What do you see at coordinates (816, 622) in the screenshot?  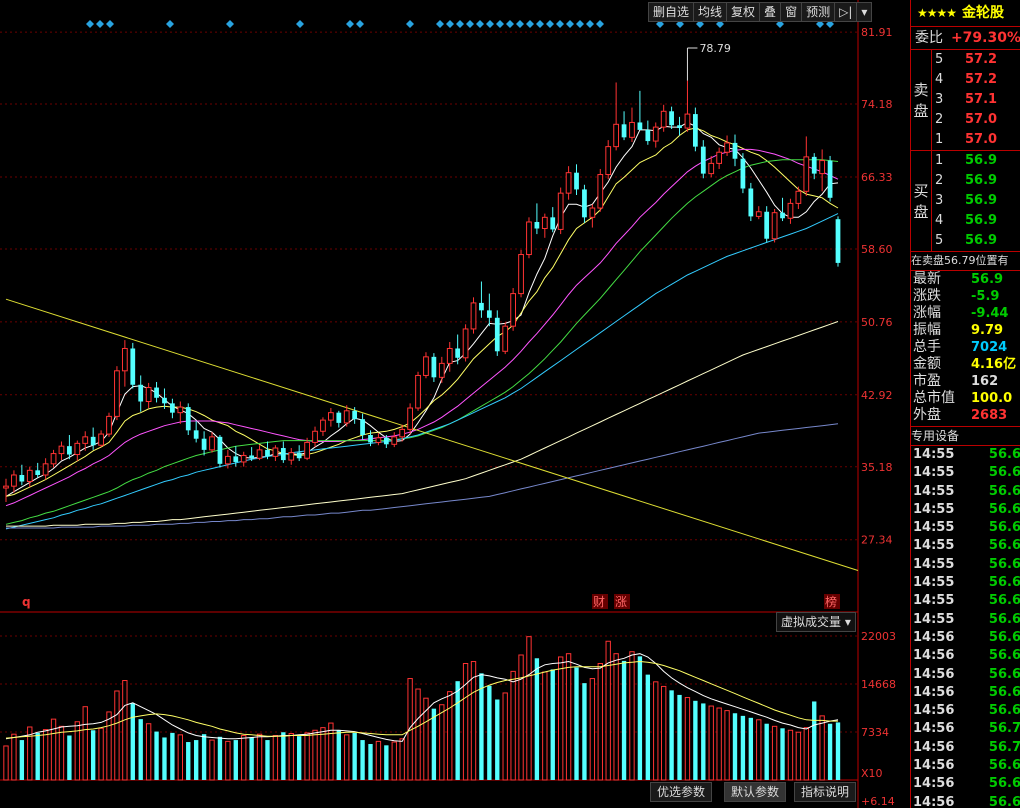 I see `volume-indicator-selector: 虚拟成交量 ▾` at bounding box center [816, 622].